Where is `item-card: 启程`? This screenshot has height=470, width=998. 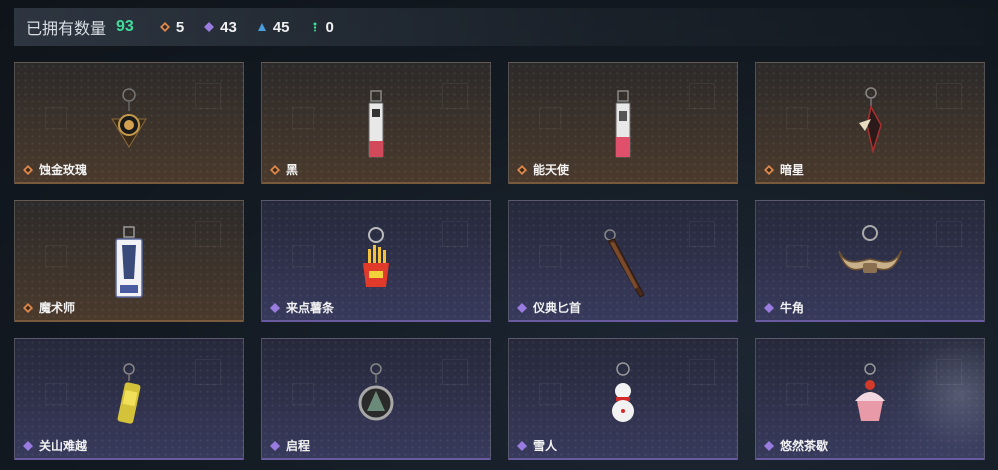
item-card: 启程 is located at coordinates (376, 399).